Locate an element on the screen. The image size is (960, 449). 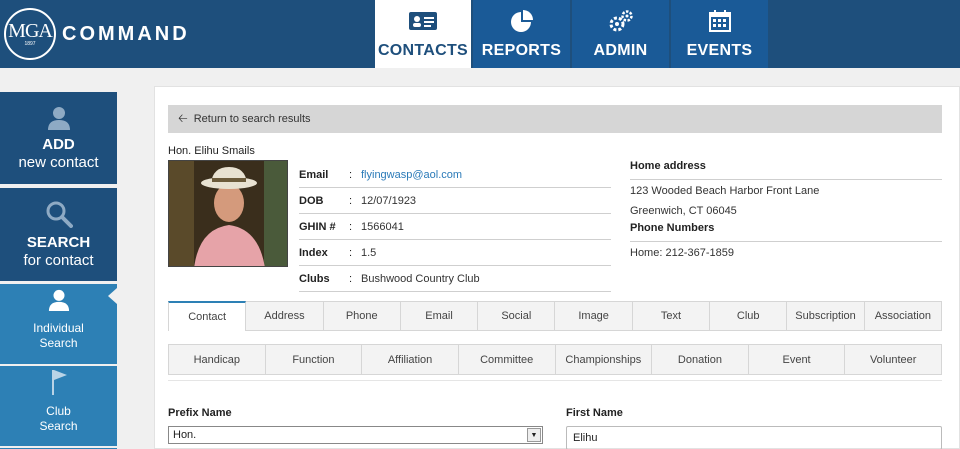
email-label: Email is located at coordinates (314, 174).